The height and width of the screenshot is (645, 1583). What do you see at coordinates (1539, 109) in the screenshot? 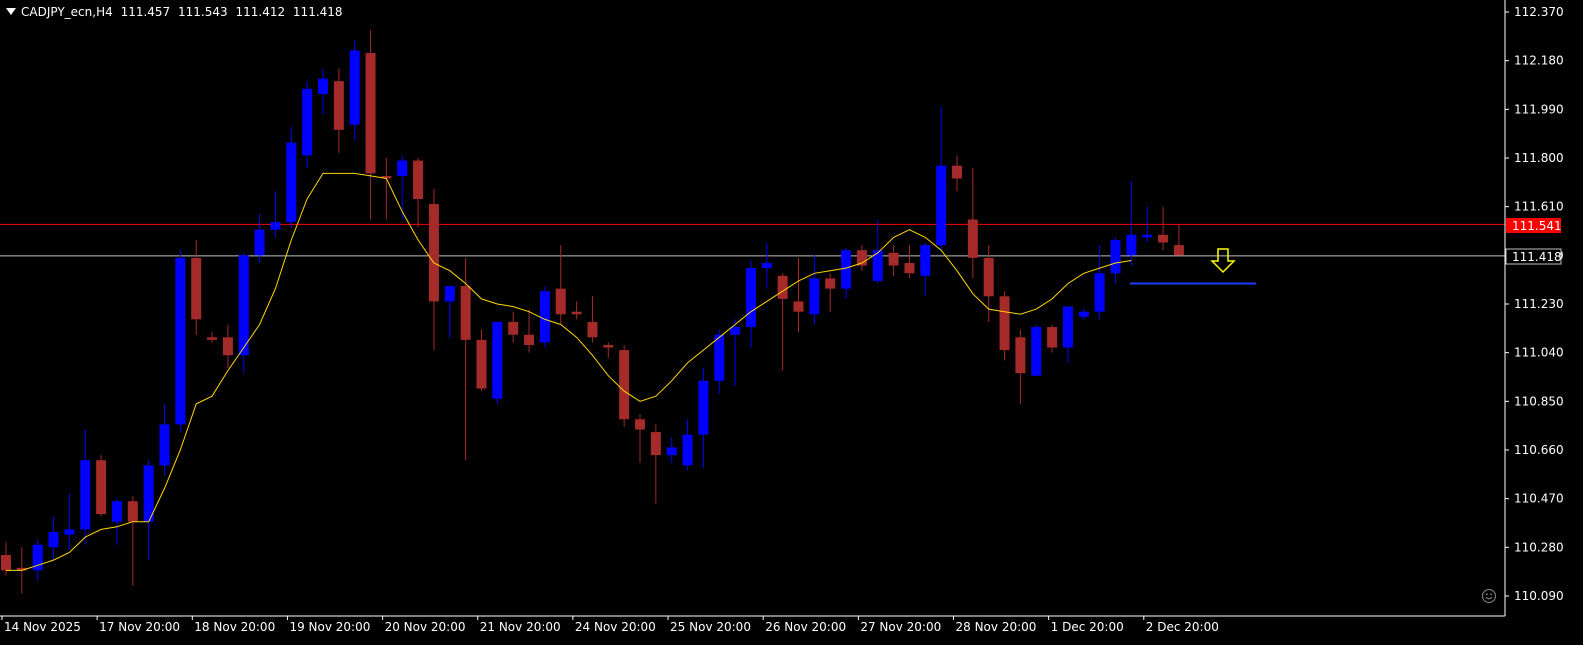
I see `price-tick-label: 111.990` at bounding box center [1539, 109].